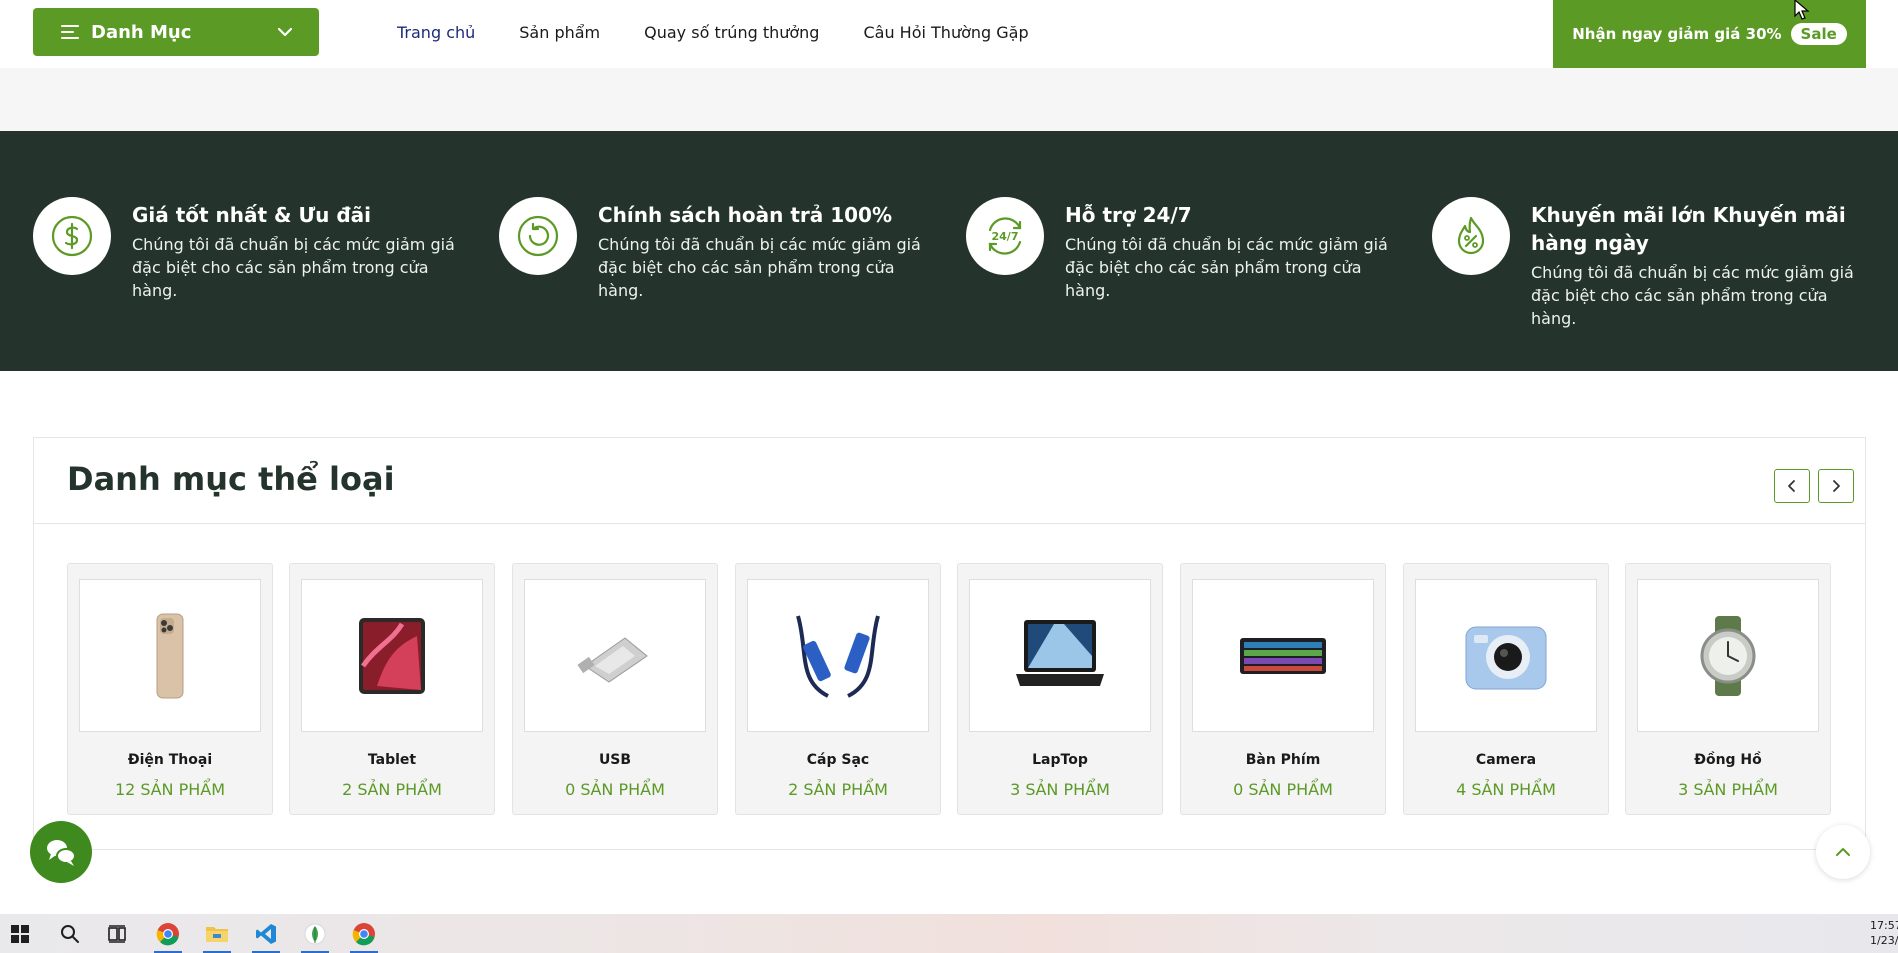 Image resolution: width=1898 pixels, height=953 pixels. Describe the element at coordinates (1283, 655) in the screenshot. I see `keyboard-image` at that location.